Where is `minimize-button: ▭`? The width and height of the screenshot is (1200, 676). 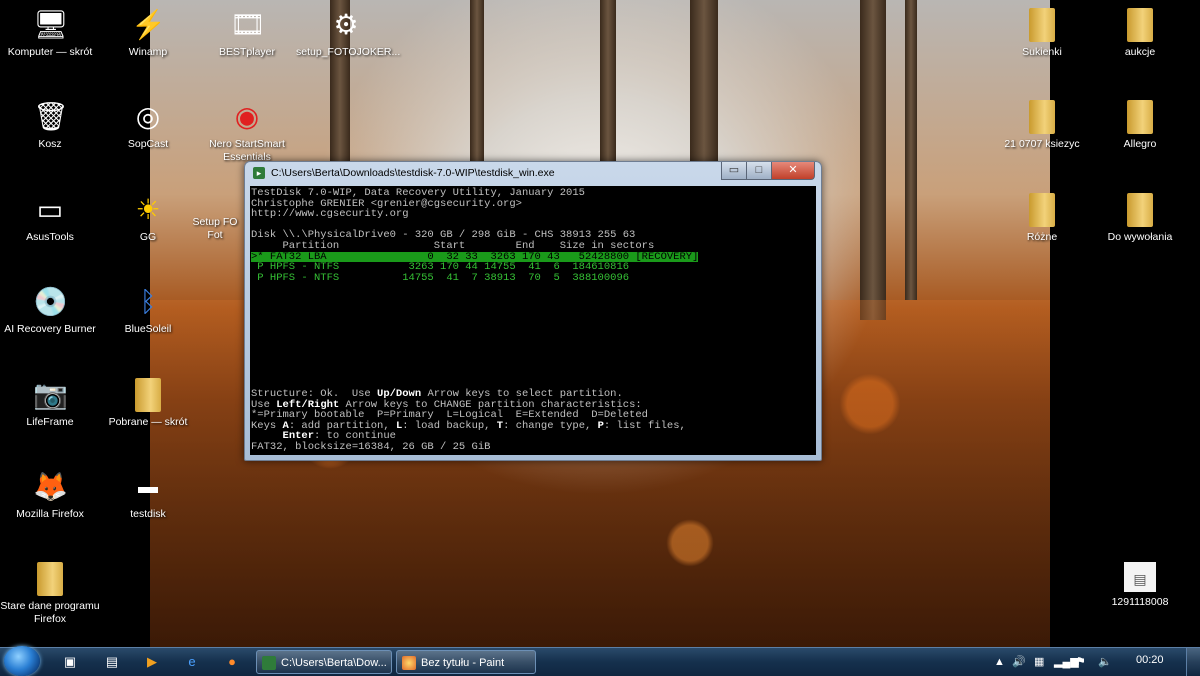
minimize-button: ▭ is located at coordinates (734, 171).